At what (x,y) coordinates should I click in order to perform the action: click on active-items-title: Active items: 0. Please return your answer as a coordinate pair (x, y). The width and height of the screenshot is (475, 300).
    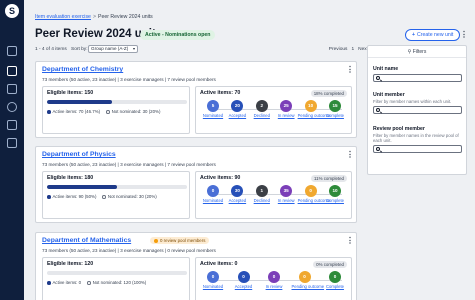
    Looking at the image, I should click on (219, 264).